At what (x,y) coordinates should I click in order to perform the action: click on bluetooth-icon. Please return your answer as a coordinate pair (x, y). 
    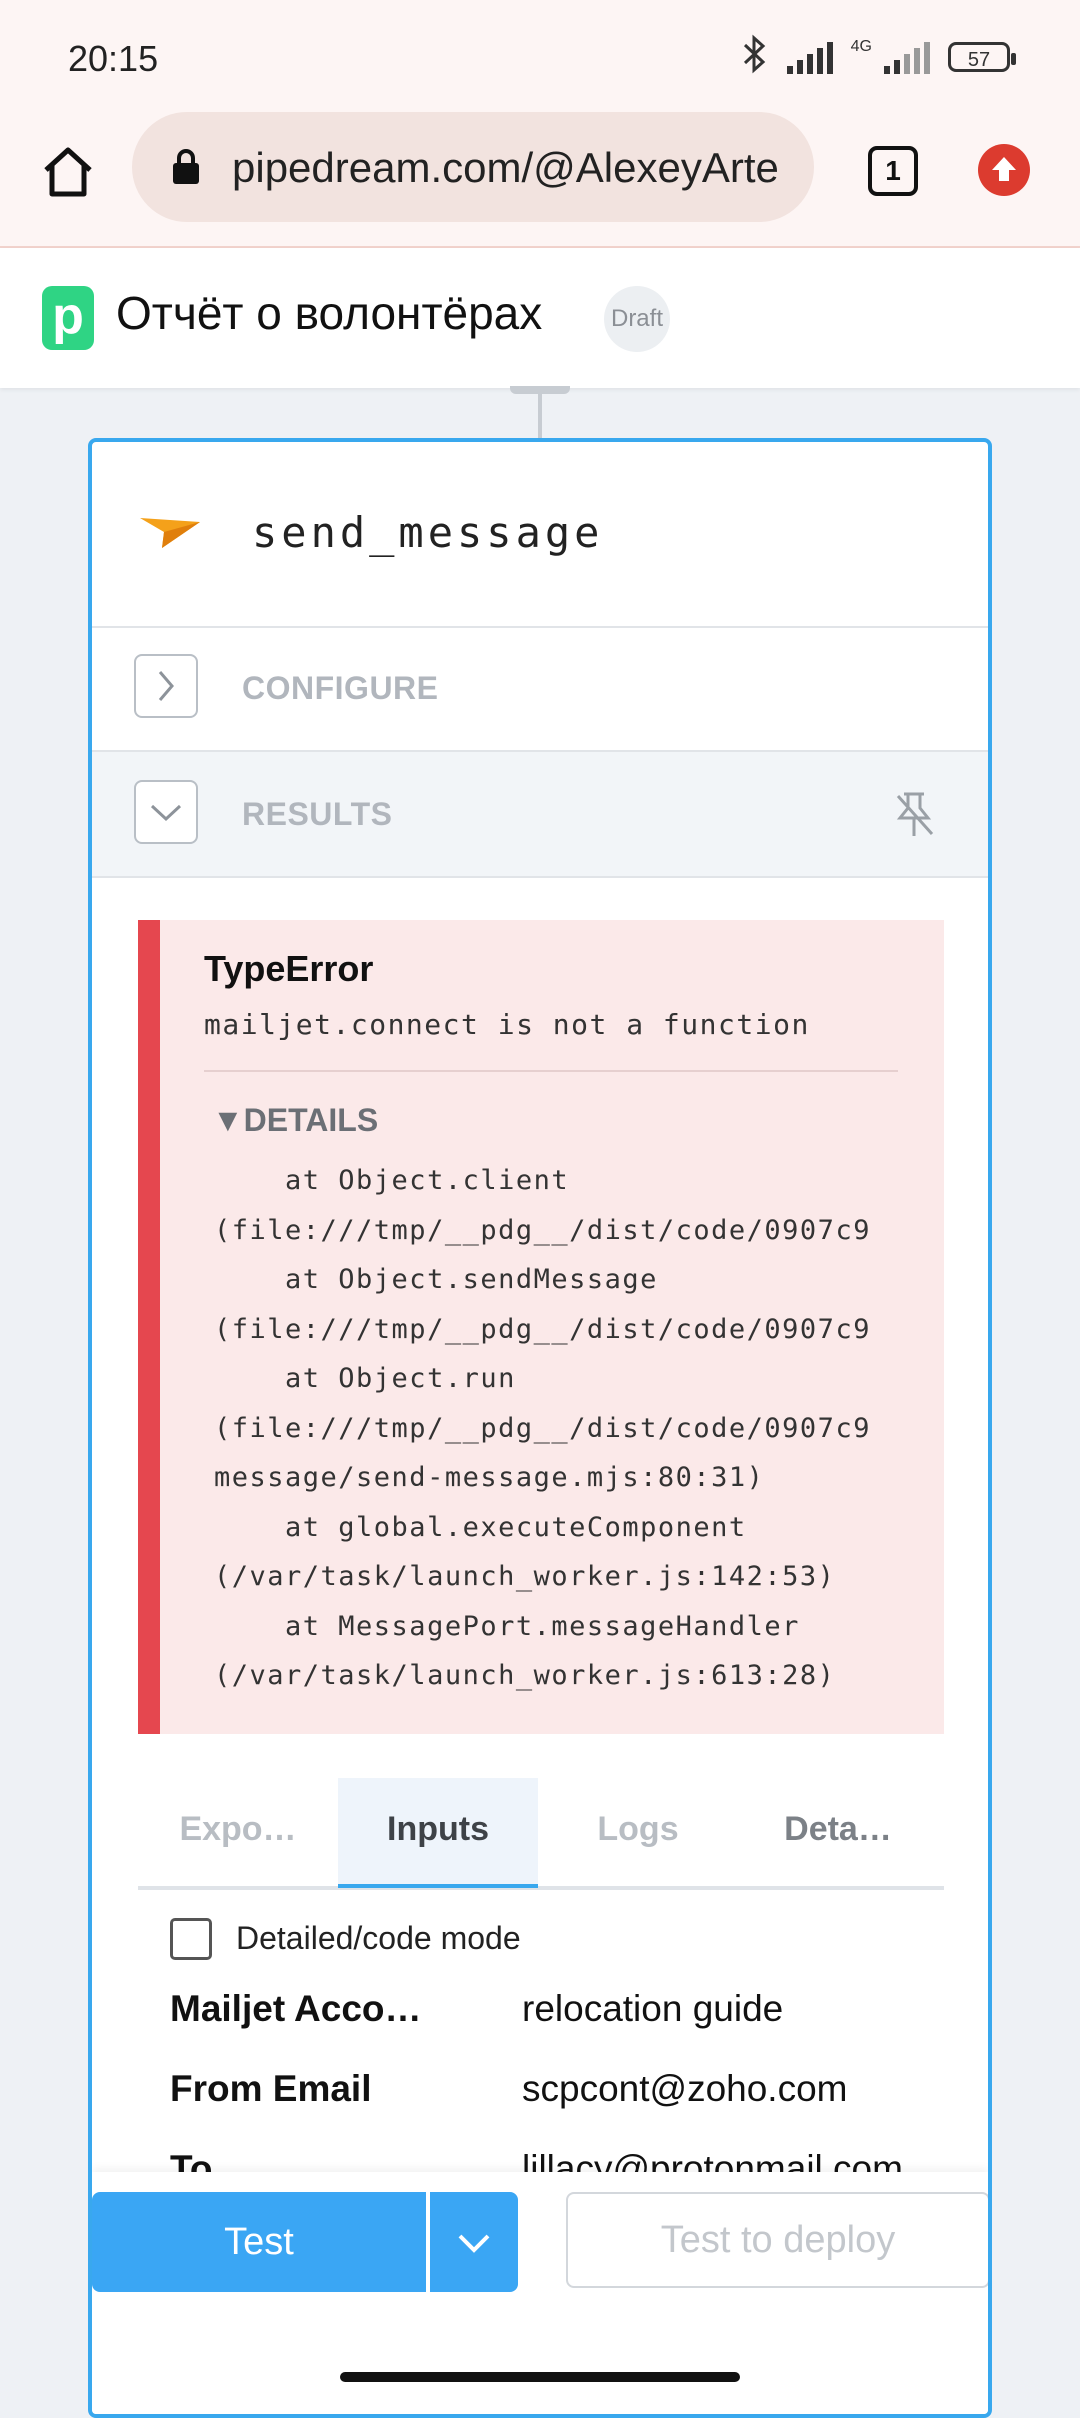
    Looking at the image, I should click on (755, 56).